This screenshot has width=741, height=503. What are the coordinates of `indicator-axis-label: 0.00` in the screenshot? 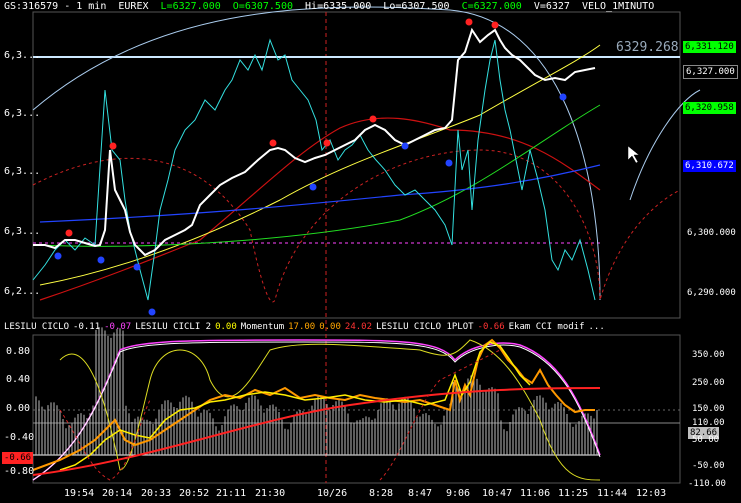 It's located at (18, 408).